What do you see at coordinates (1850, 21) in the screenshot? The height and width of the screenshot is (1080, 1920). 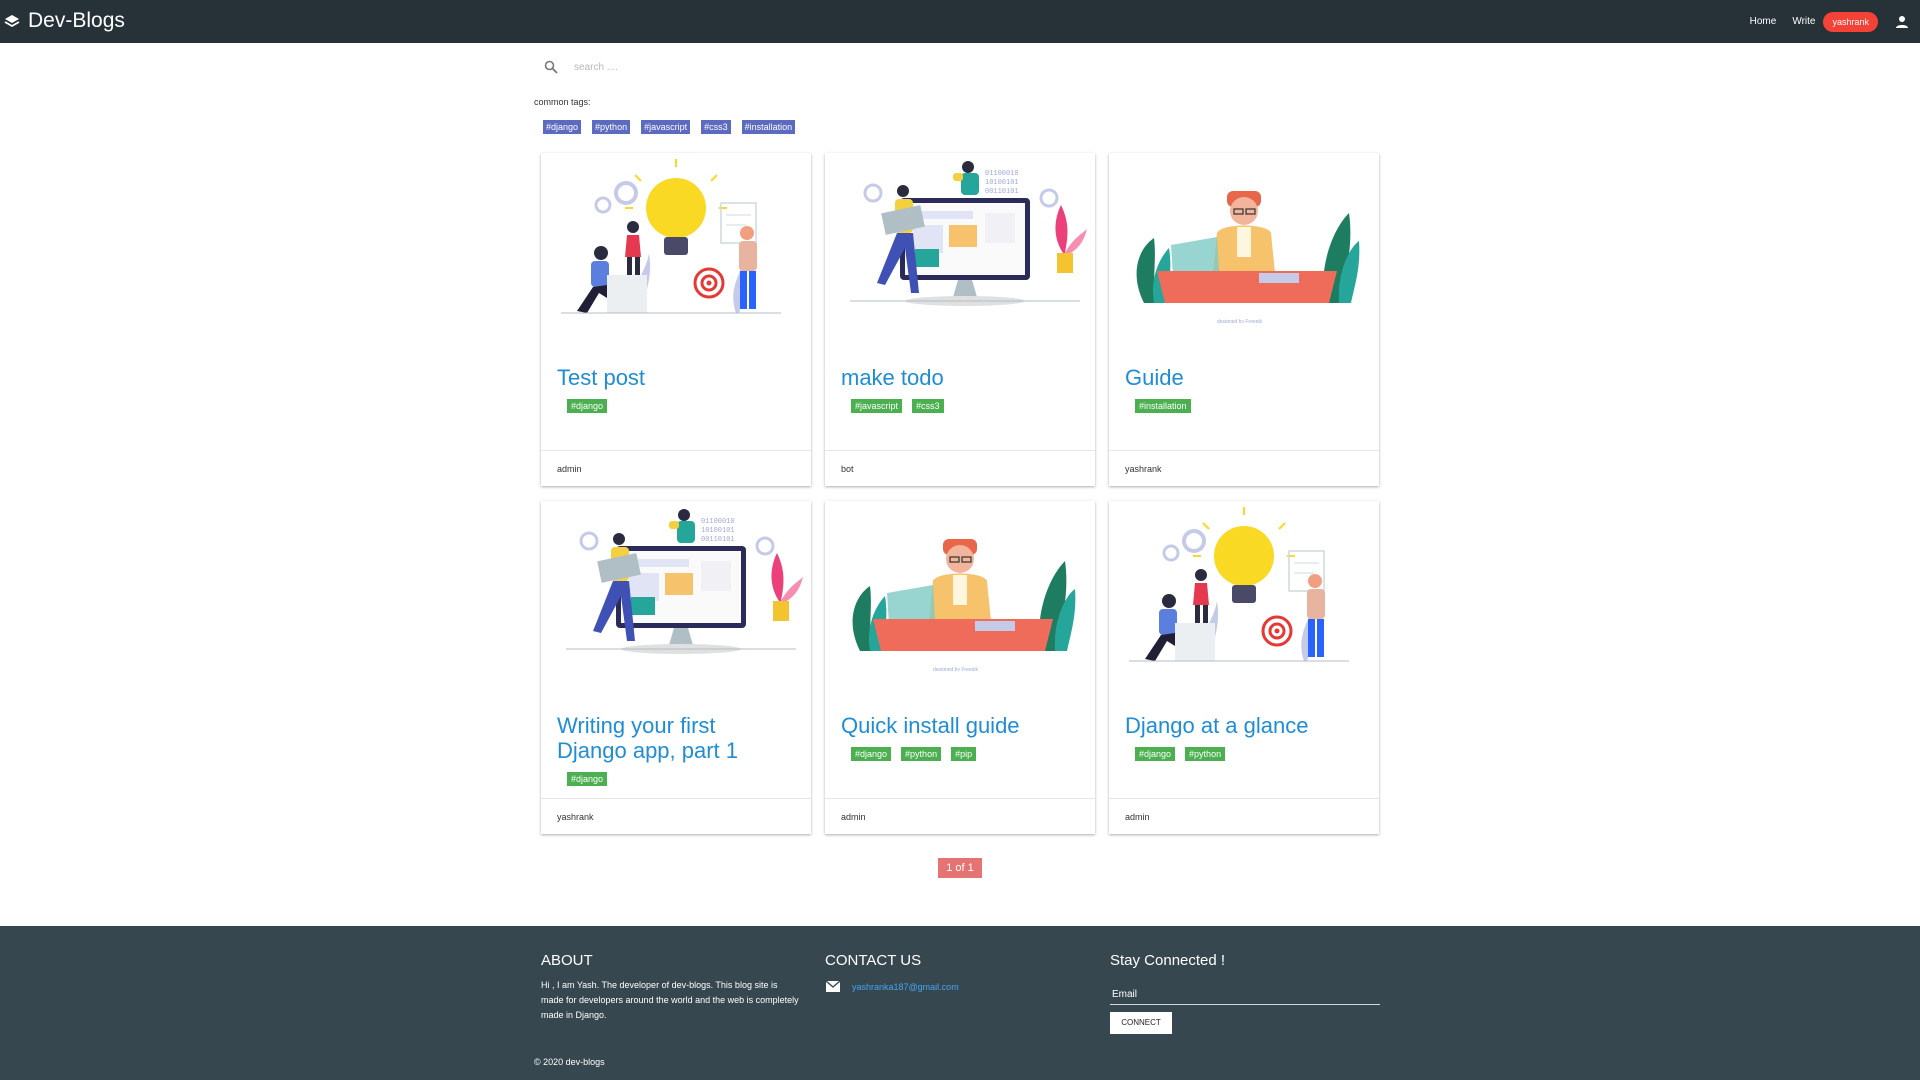 I see `user-badge: yashrank` at bounding box center [1850, 21].